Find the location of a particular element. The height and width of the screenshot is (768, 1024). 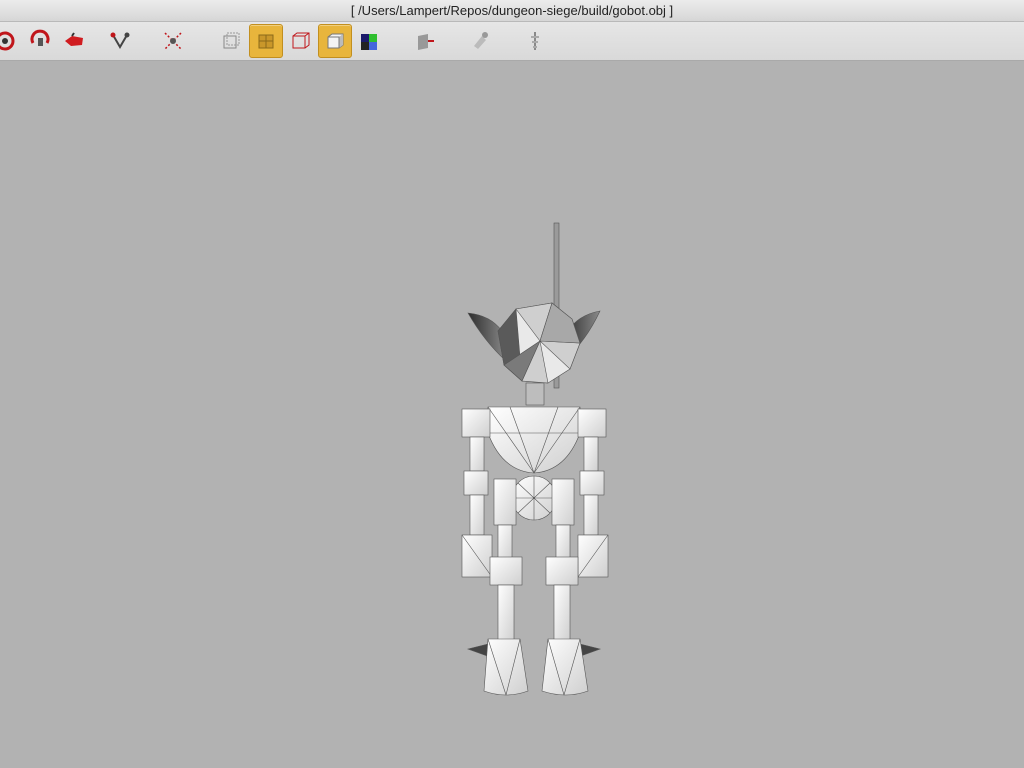

center-view-button is located at coordinates (173, 41).